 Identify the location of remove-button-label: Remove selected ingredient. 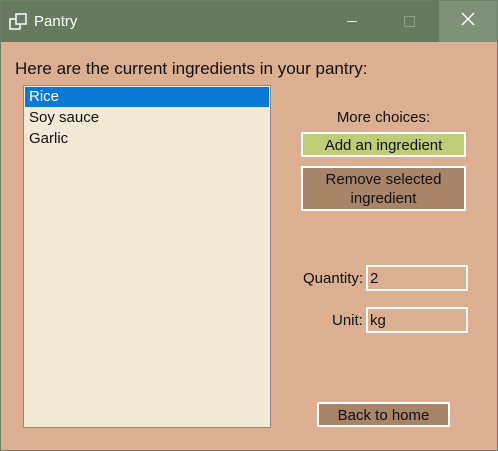
(384, 189).